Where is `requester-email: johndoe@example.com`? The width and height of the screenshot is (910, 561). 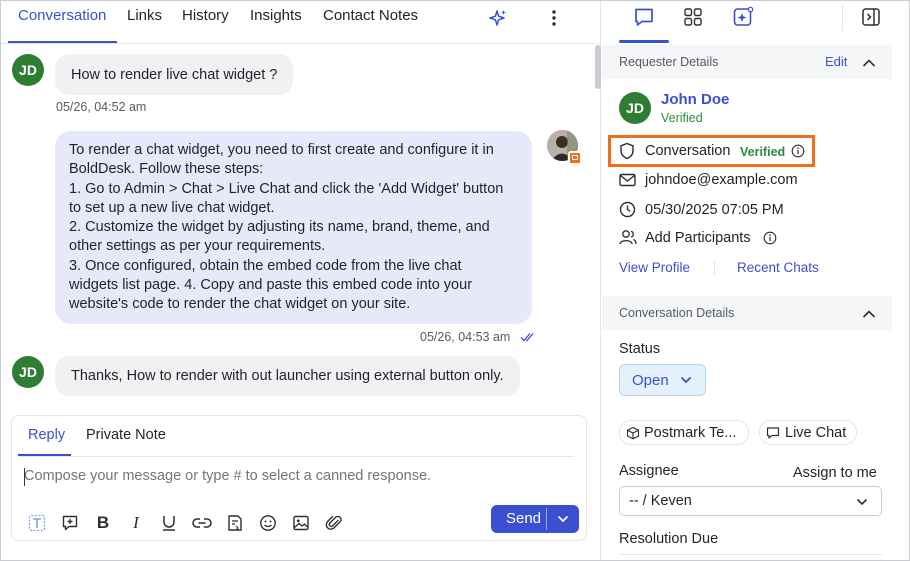 requester-email: johndoe@example.com is located at coordinates (721, 180).